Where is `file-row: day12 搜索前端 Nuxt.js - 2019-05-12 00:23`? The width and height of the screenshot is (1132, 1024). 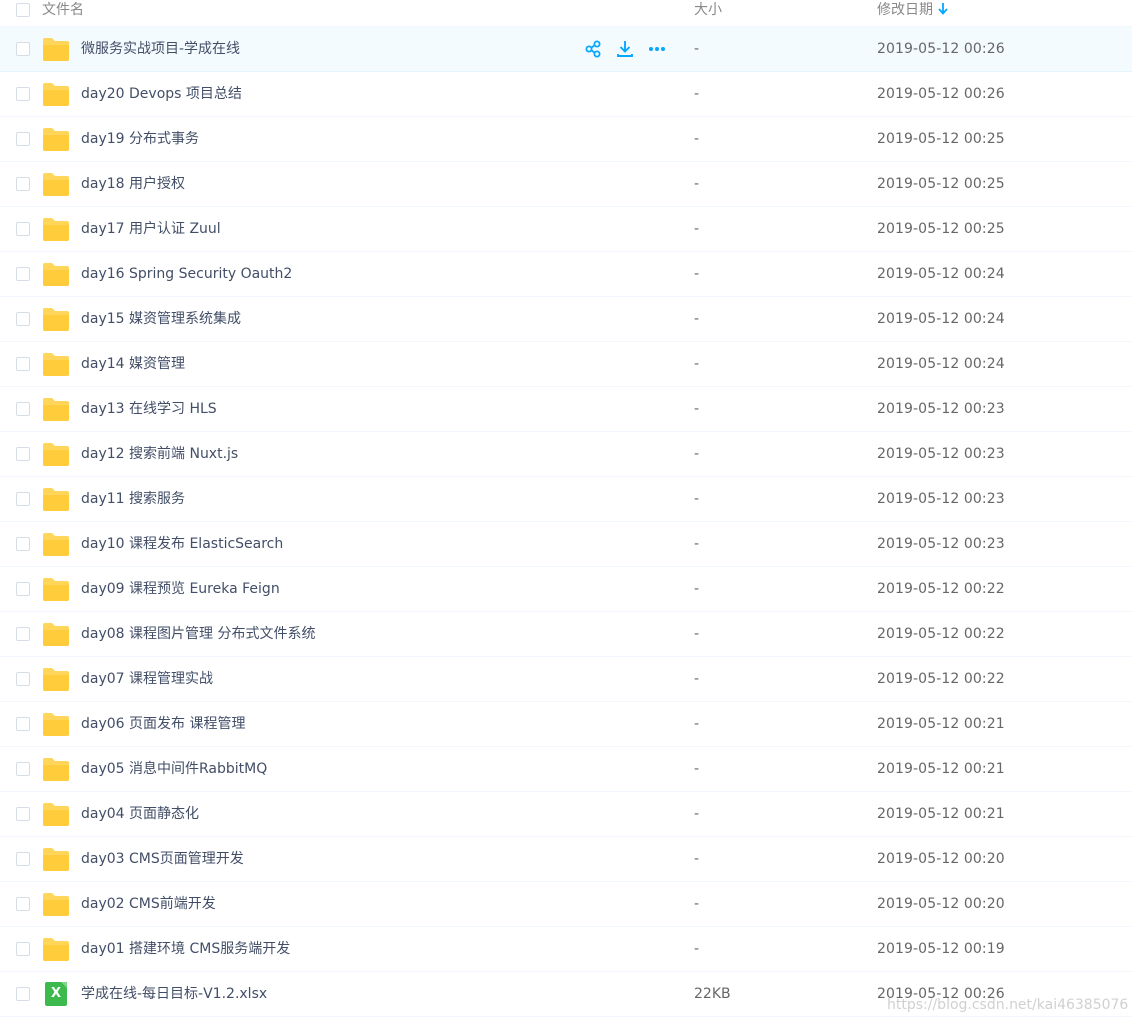
file-row: day12 搜索前端 Nuxt.js - 2019-05-12 00:23 is located at coordinates (566, 454).